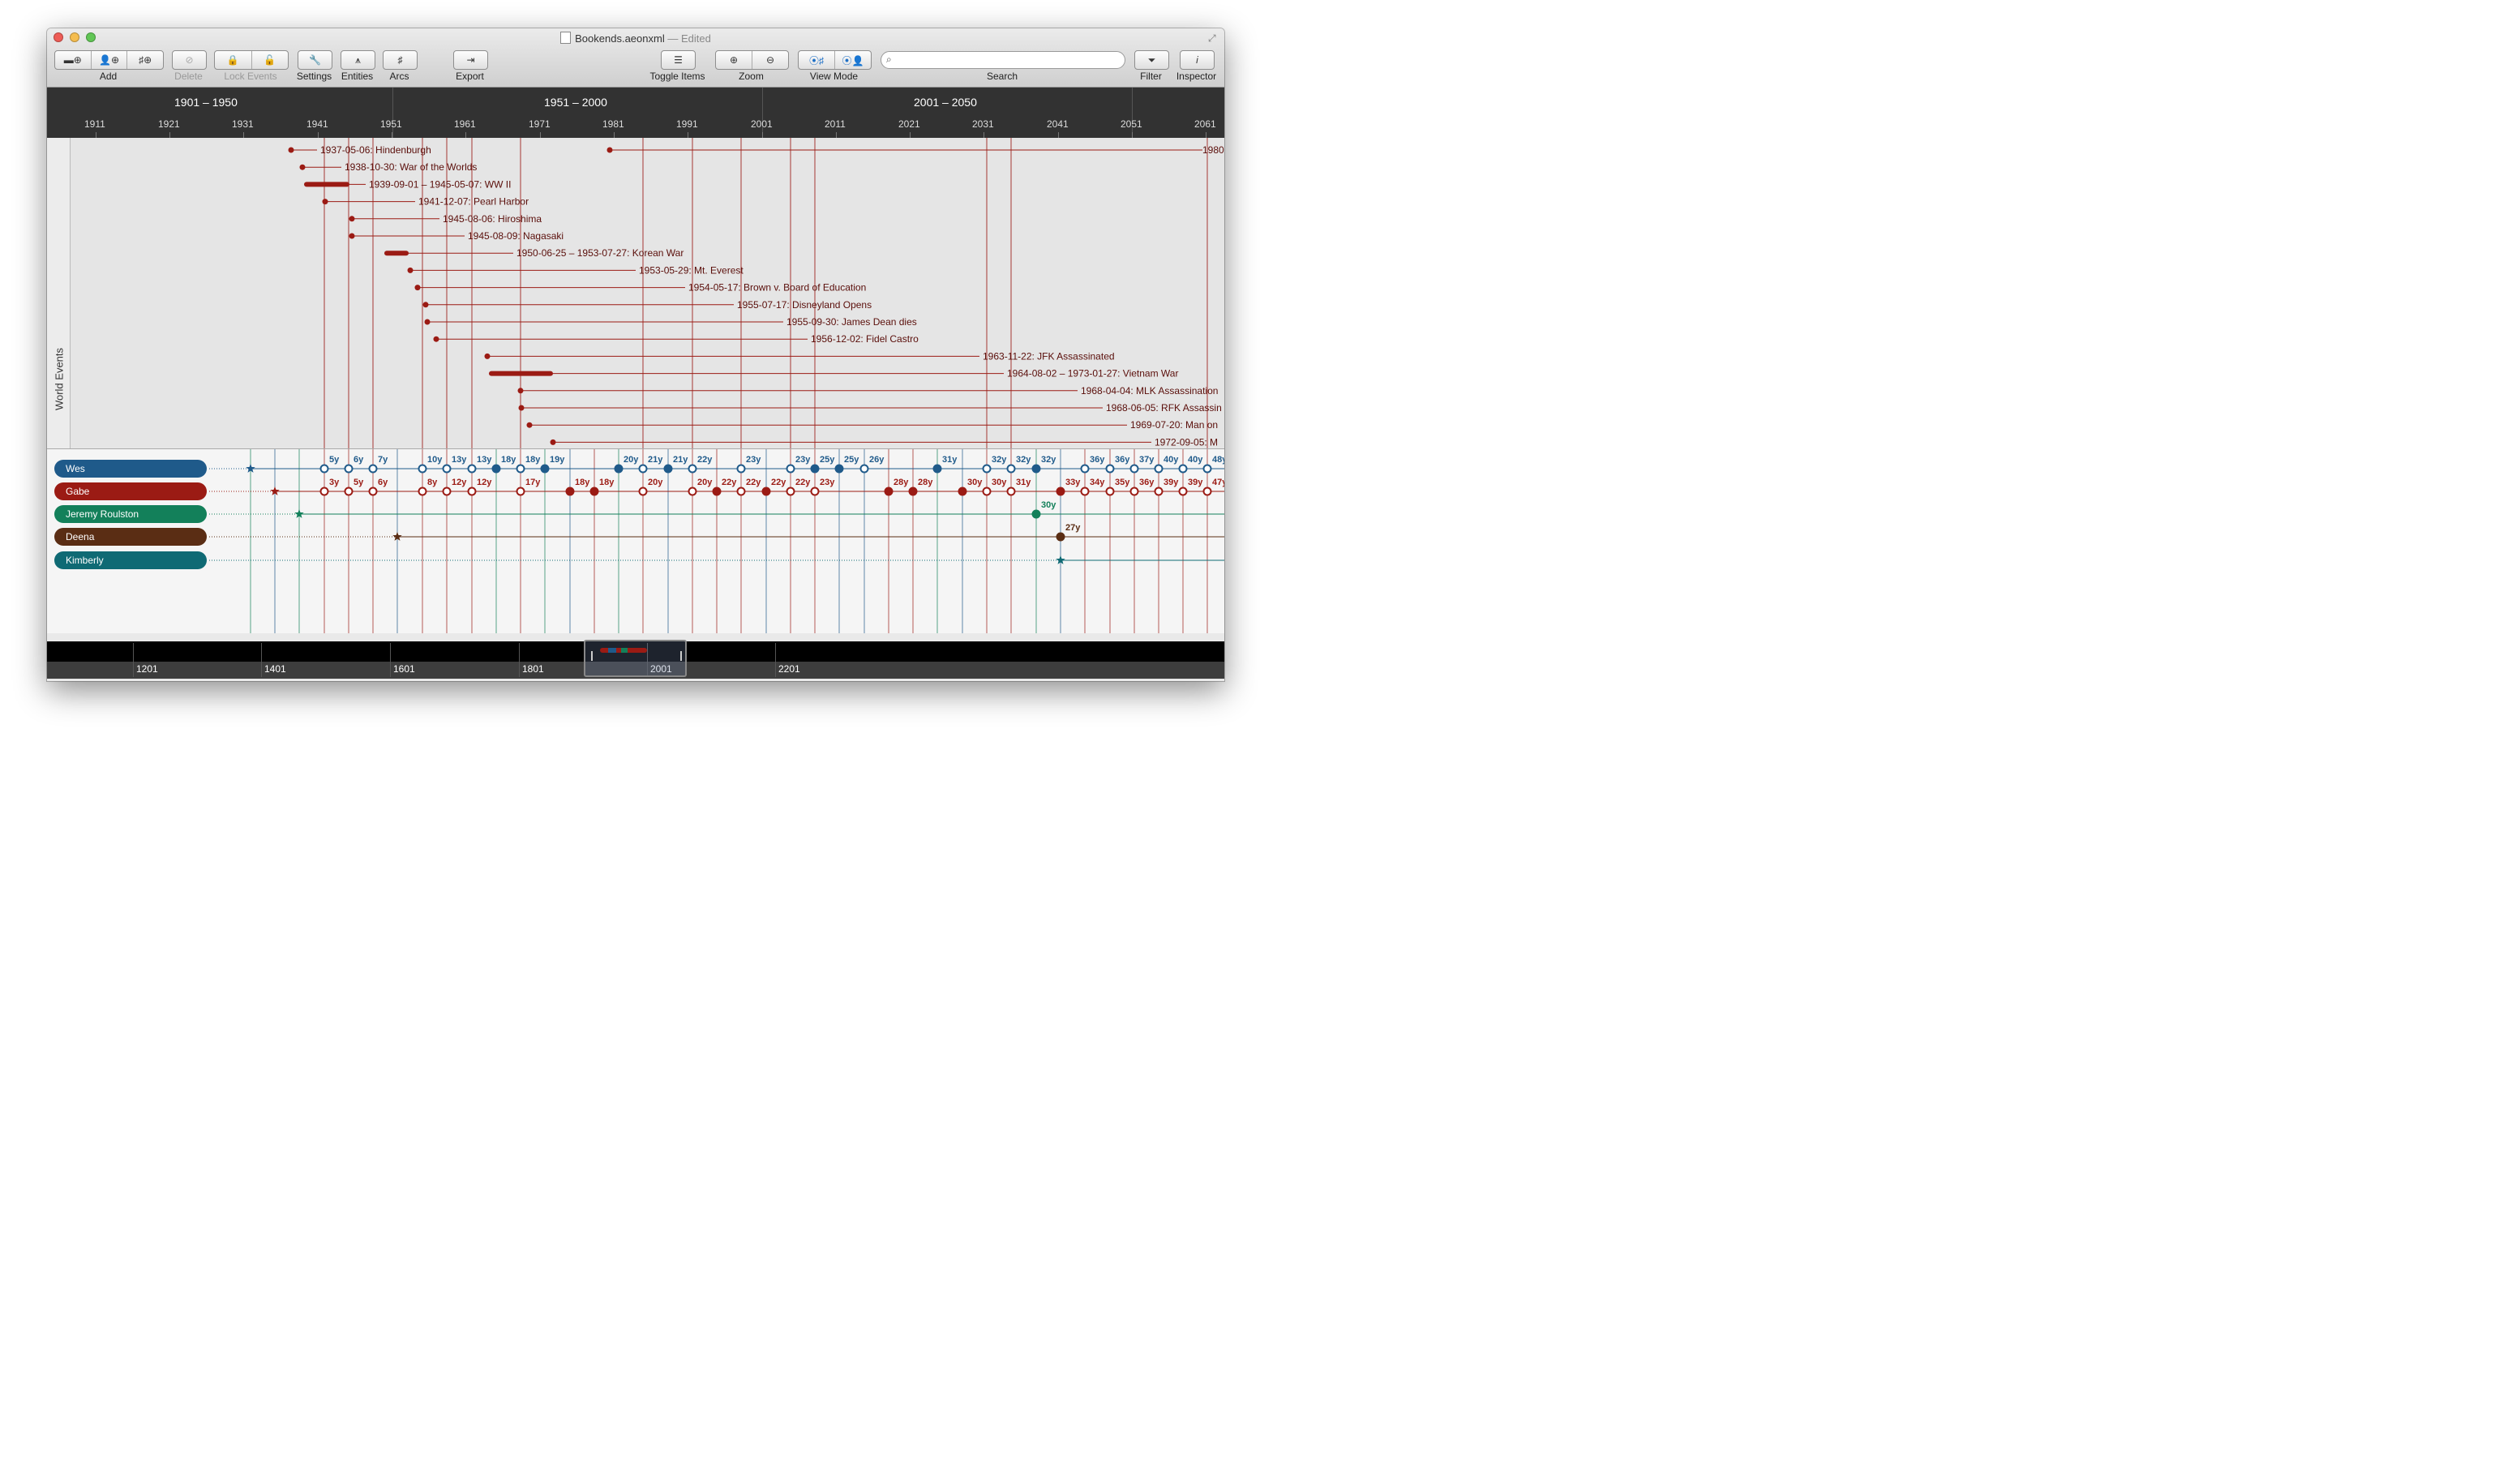  Describe the element at coordinates (358, 60) in the screenshot. I see `entities-button: ⩚` at that location.